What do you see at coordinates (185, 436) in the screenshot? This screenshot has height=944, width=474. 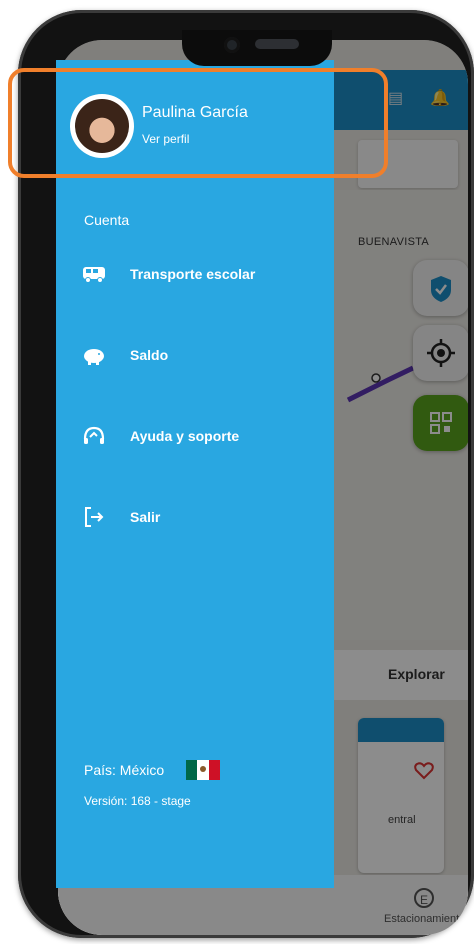 I see `menu-item-label: Ayuda y soporte` at bounding box center [185, 436].